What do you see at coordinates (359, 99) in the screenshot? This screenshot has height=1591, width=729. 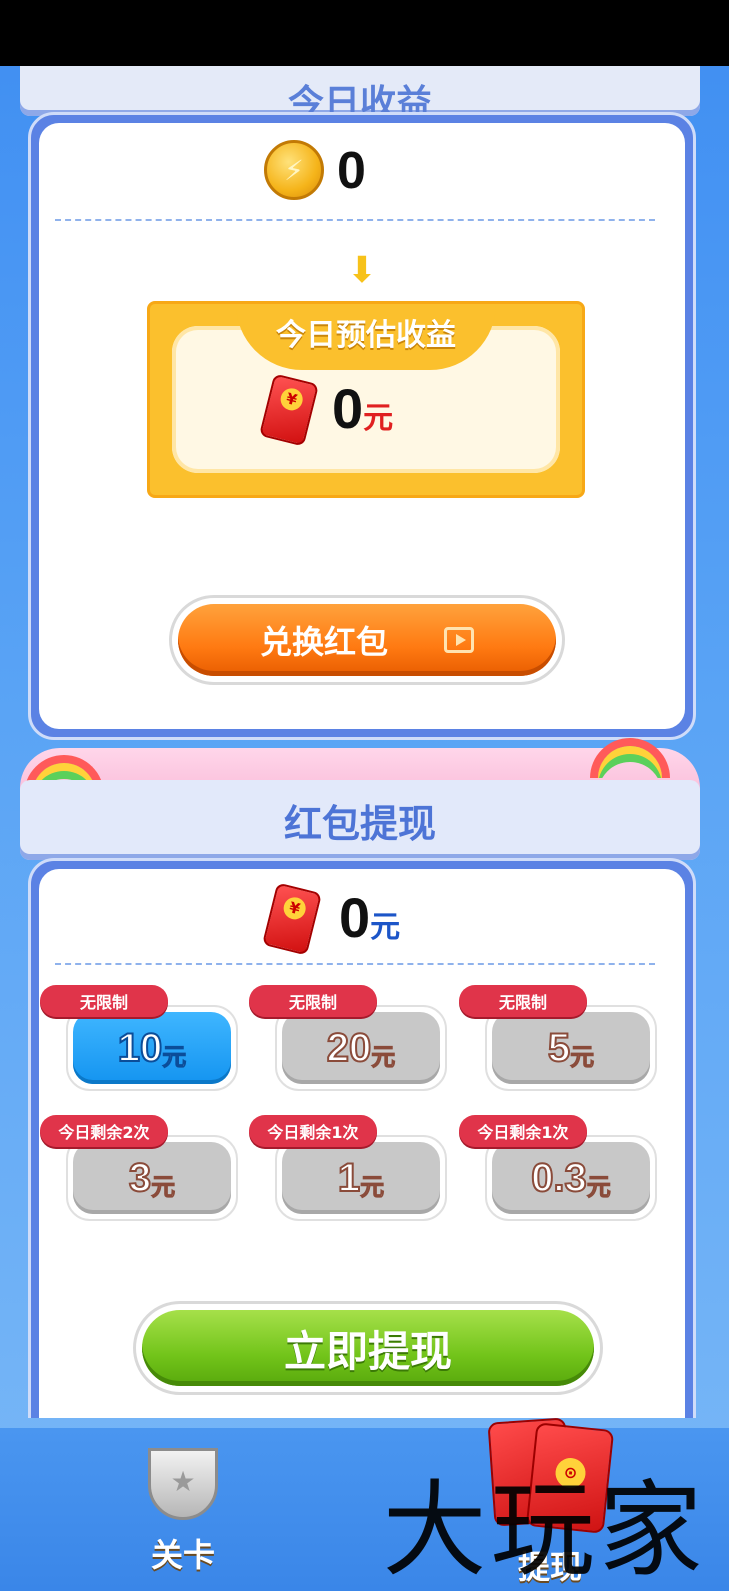 I see `earnings-title: 今日收益` at bounding box center [359, 99].